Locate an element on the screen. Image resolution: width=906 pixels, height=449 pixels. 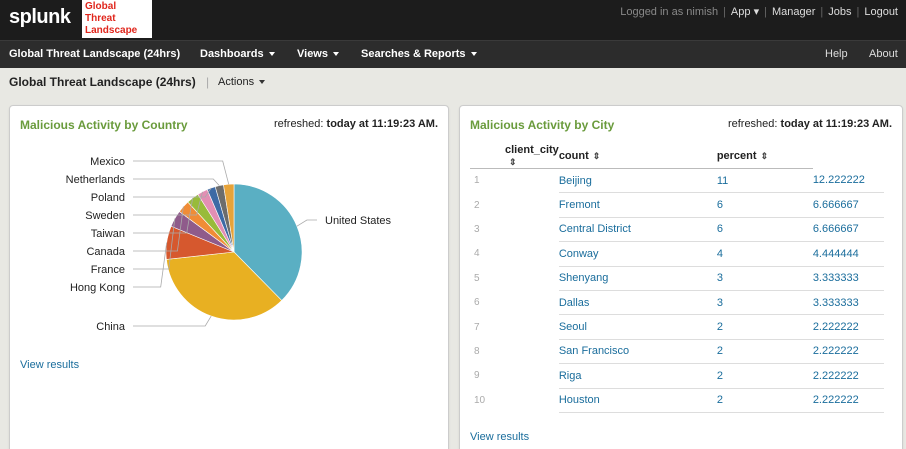
cell-client-city: Shenyang is located at coordinates (637, 278).